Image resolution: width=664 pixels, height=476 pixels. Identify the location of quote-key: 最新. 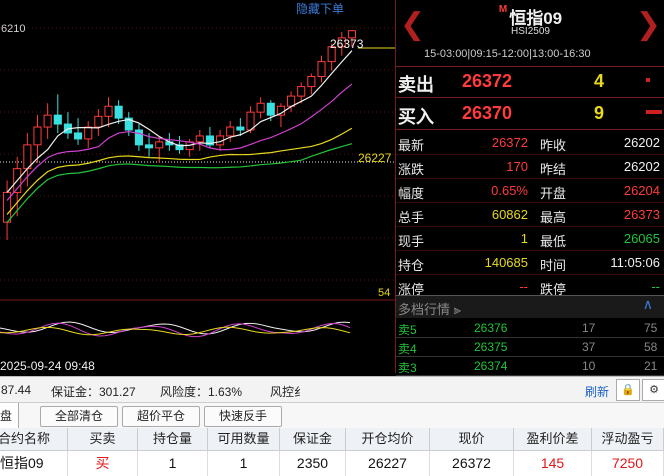
(411, 145).